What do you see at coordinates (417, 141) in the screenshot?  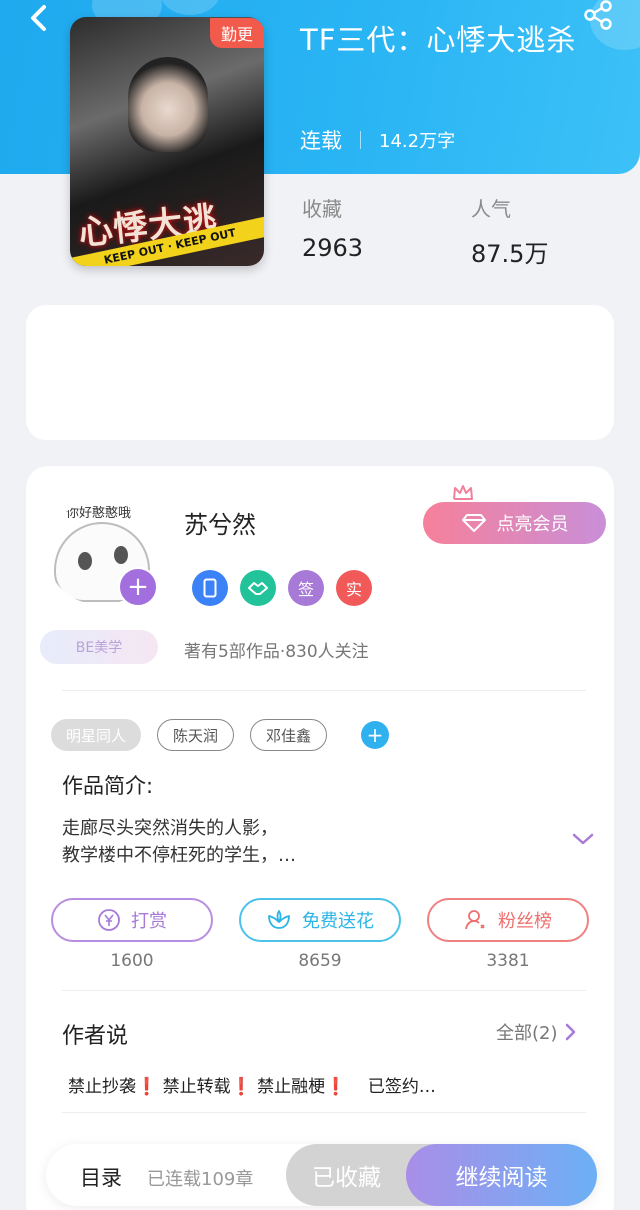 I see `word-count: 14.2万字` at bounding box center [417, 141].